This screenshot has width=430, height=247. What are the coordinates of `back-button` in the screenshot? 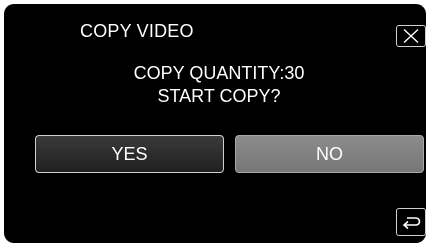 It's located at (411, 222).